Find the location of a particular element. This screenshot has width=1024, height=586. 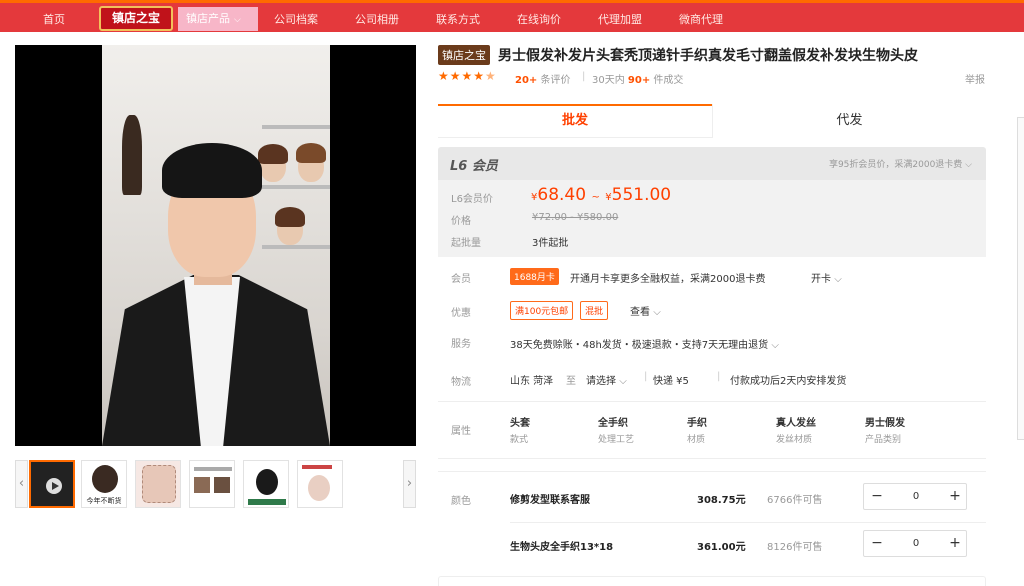

scalp-piece is located at coordinates (319, 488).